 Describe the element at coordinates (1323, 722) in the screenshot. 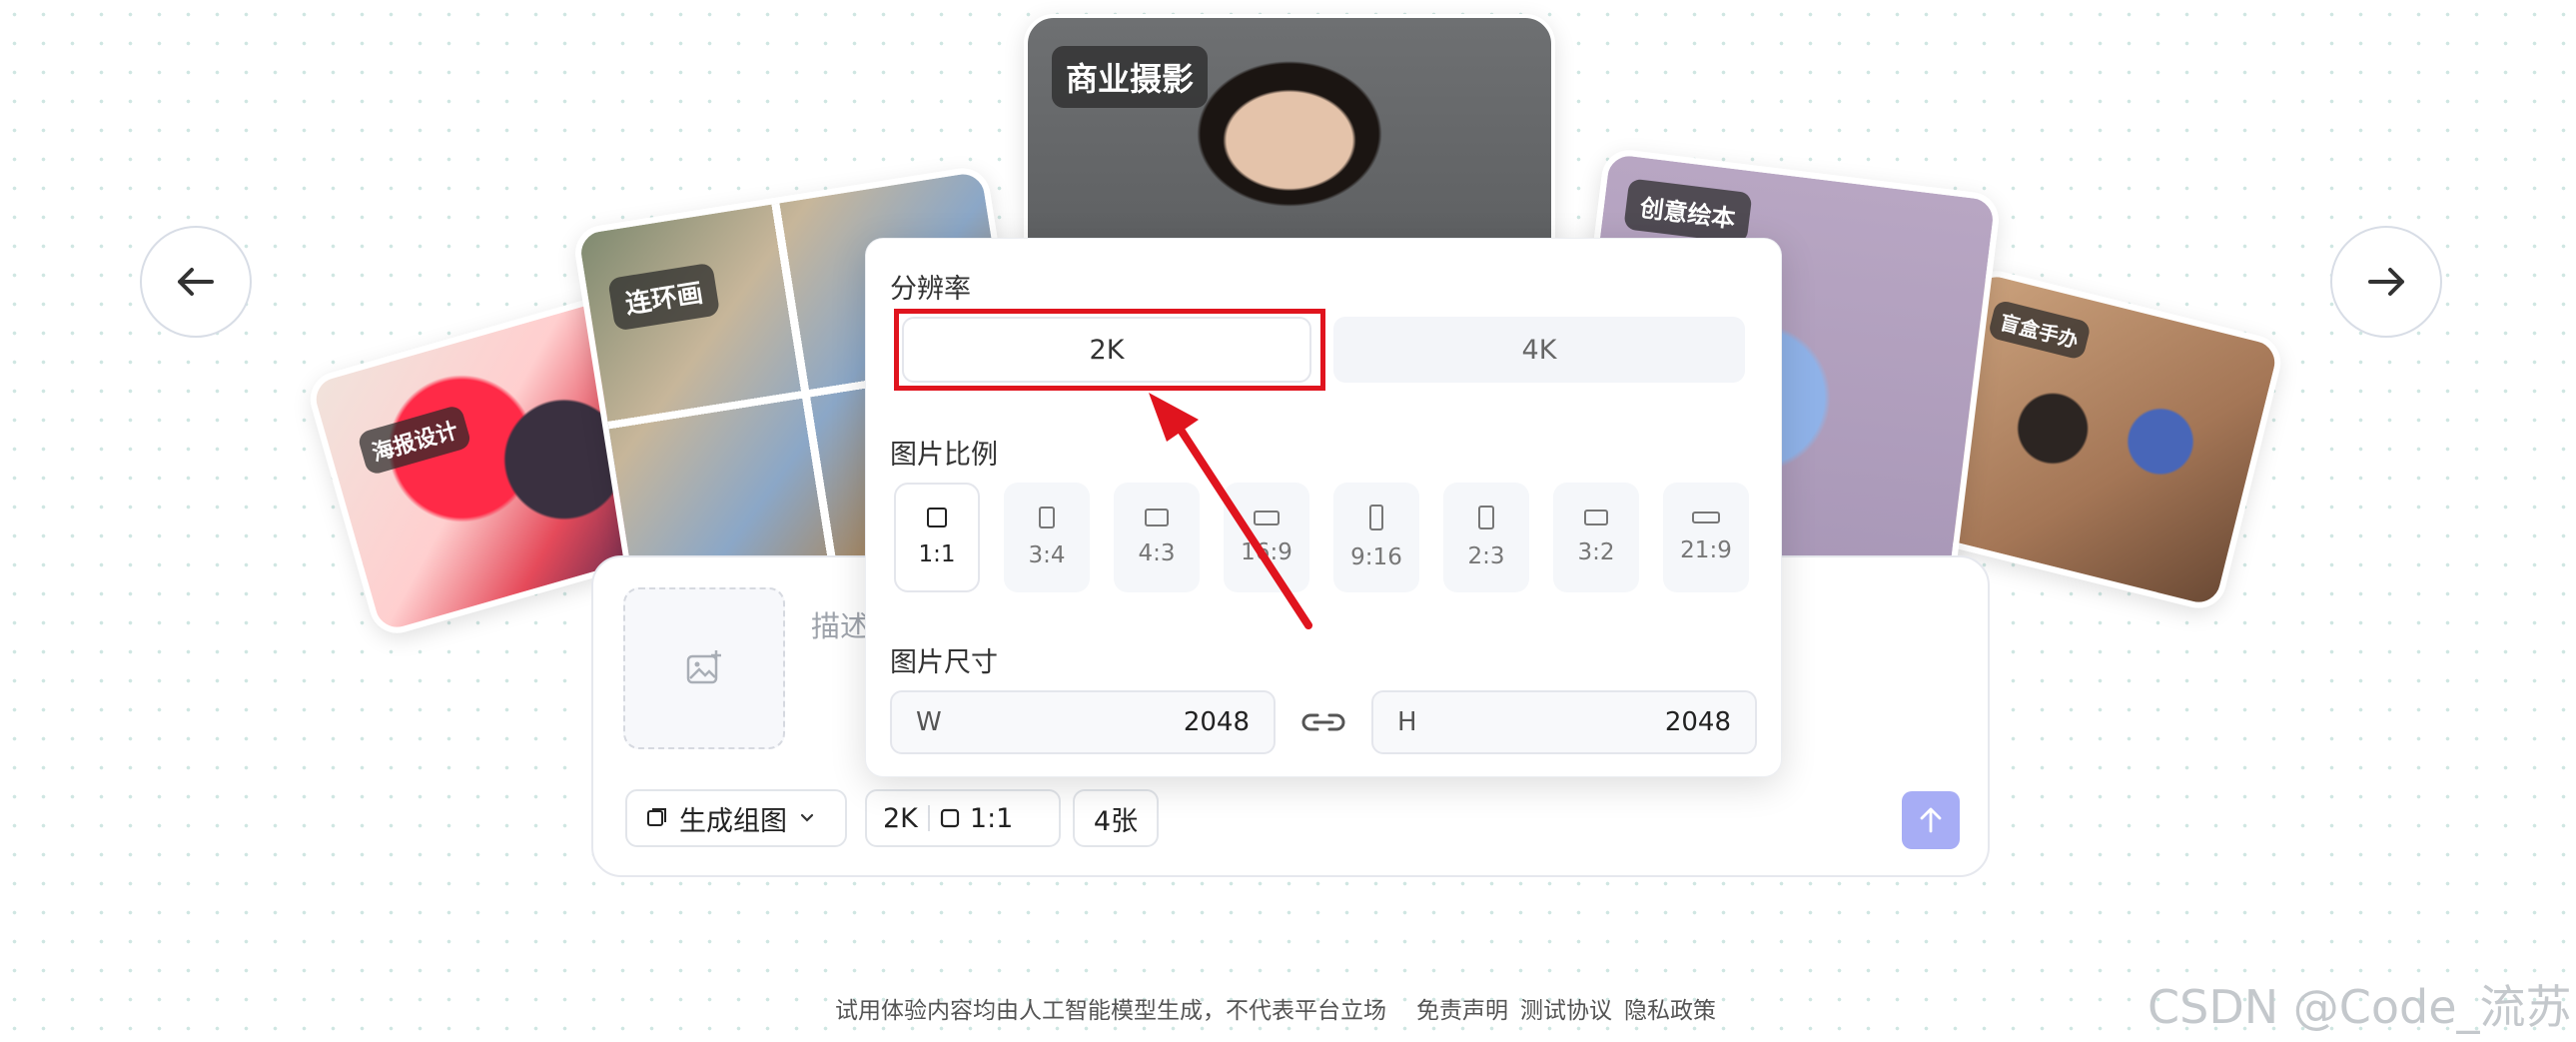

I see `link-icon` at that location.